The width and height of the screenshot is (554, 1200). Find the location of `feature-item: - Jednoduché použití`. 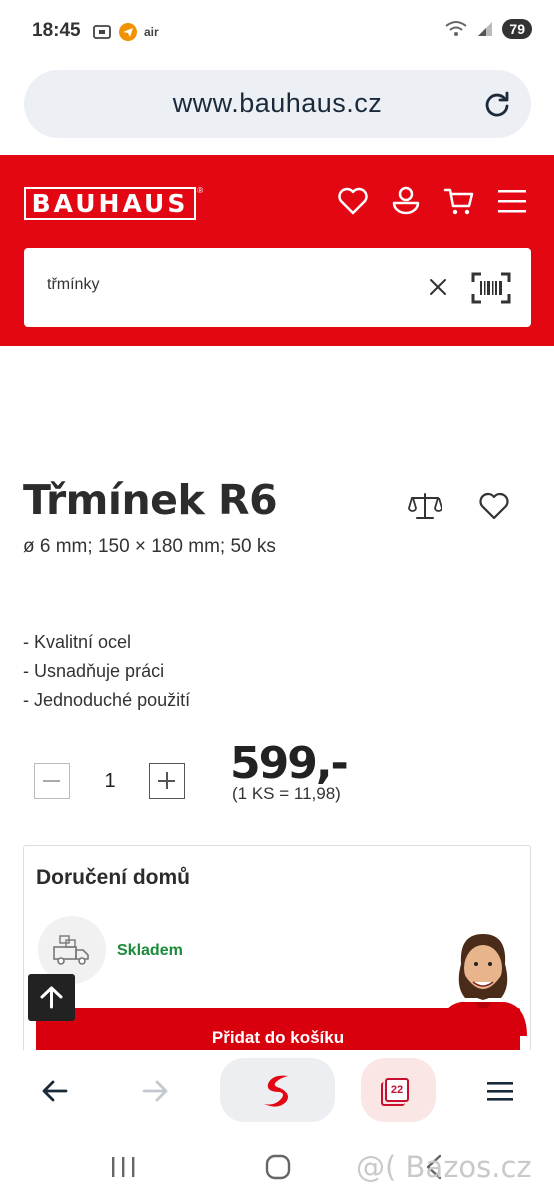

feature-item: - Jednoduché použití is located at coordinates (107, 700).